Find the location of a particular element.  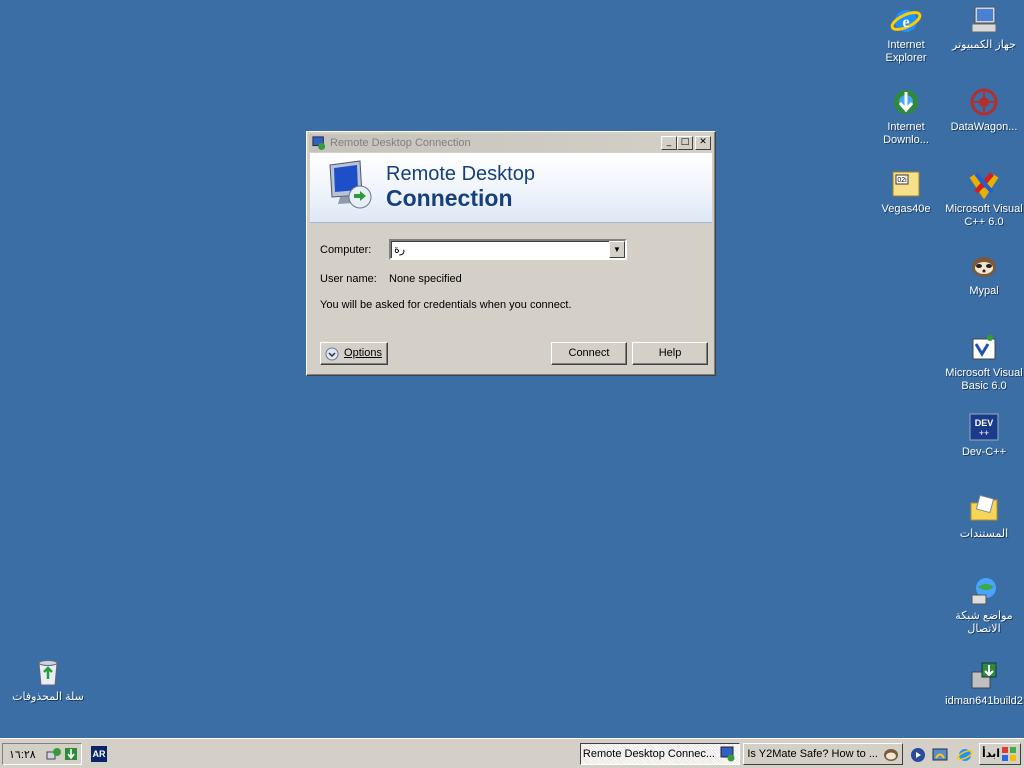

desktop-icon-mypal: Mypal is located at coordinates (984, 274).